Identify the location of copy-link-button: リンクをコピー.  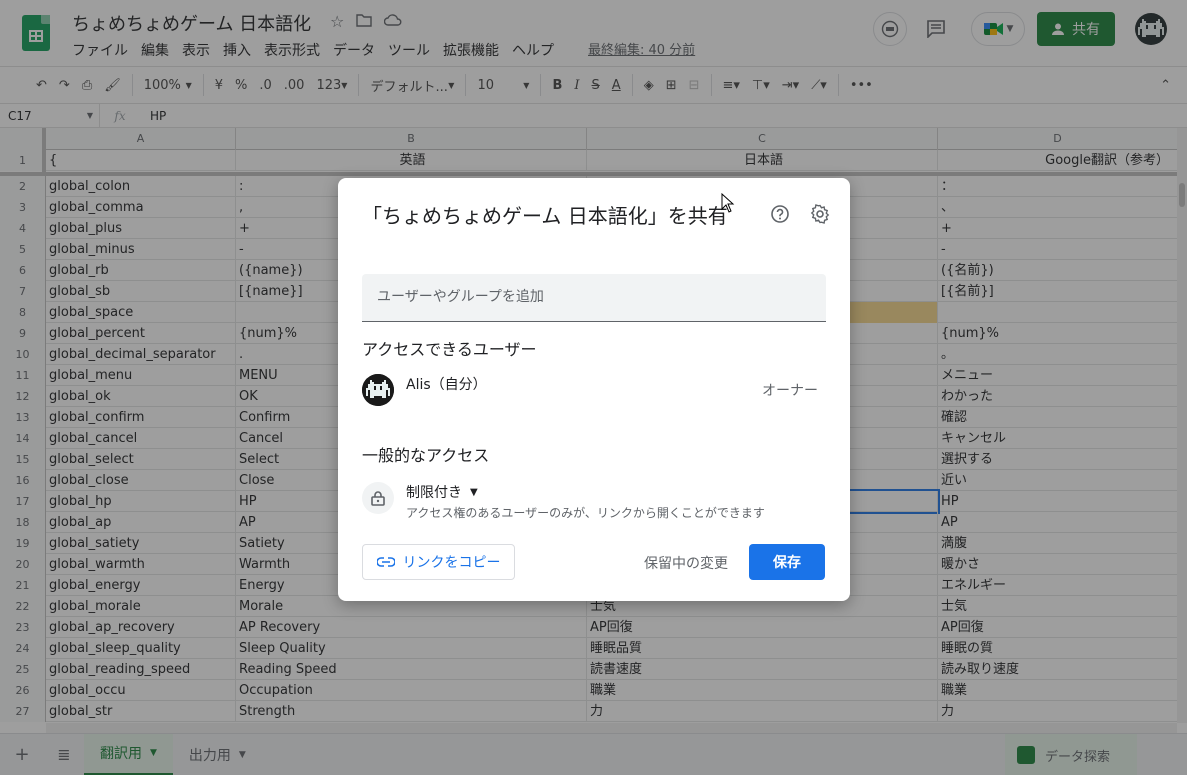
(438, 562).